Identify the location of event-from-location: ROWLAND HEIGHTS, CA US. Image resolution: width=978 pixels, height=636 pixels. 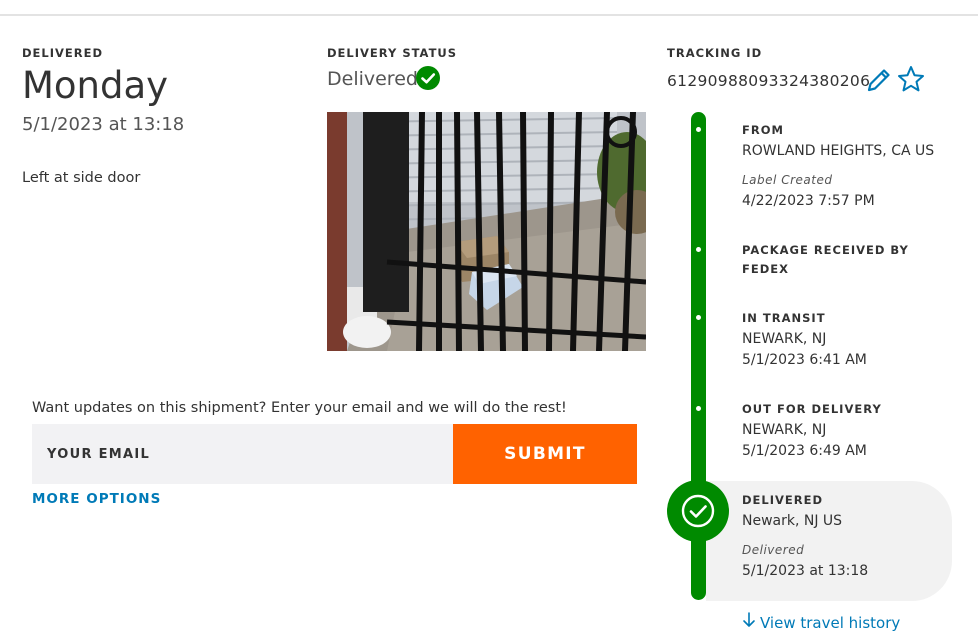
(838, 151).